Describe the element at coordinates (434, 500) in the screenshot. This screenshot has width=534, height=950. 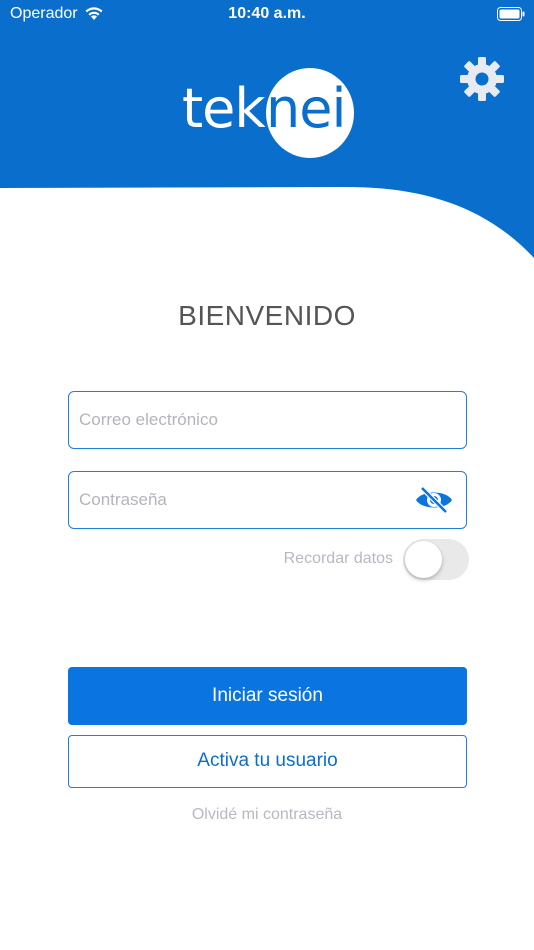
I see `eye-slash-icon` at that location.